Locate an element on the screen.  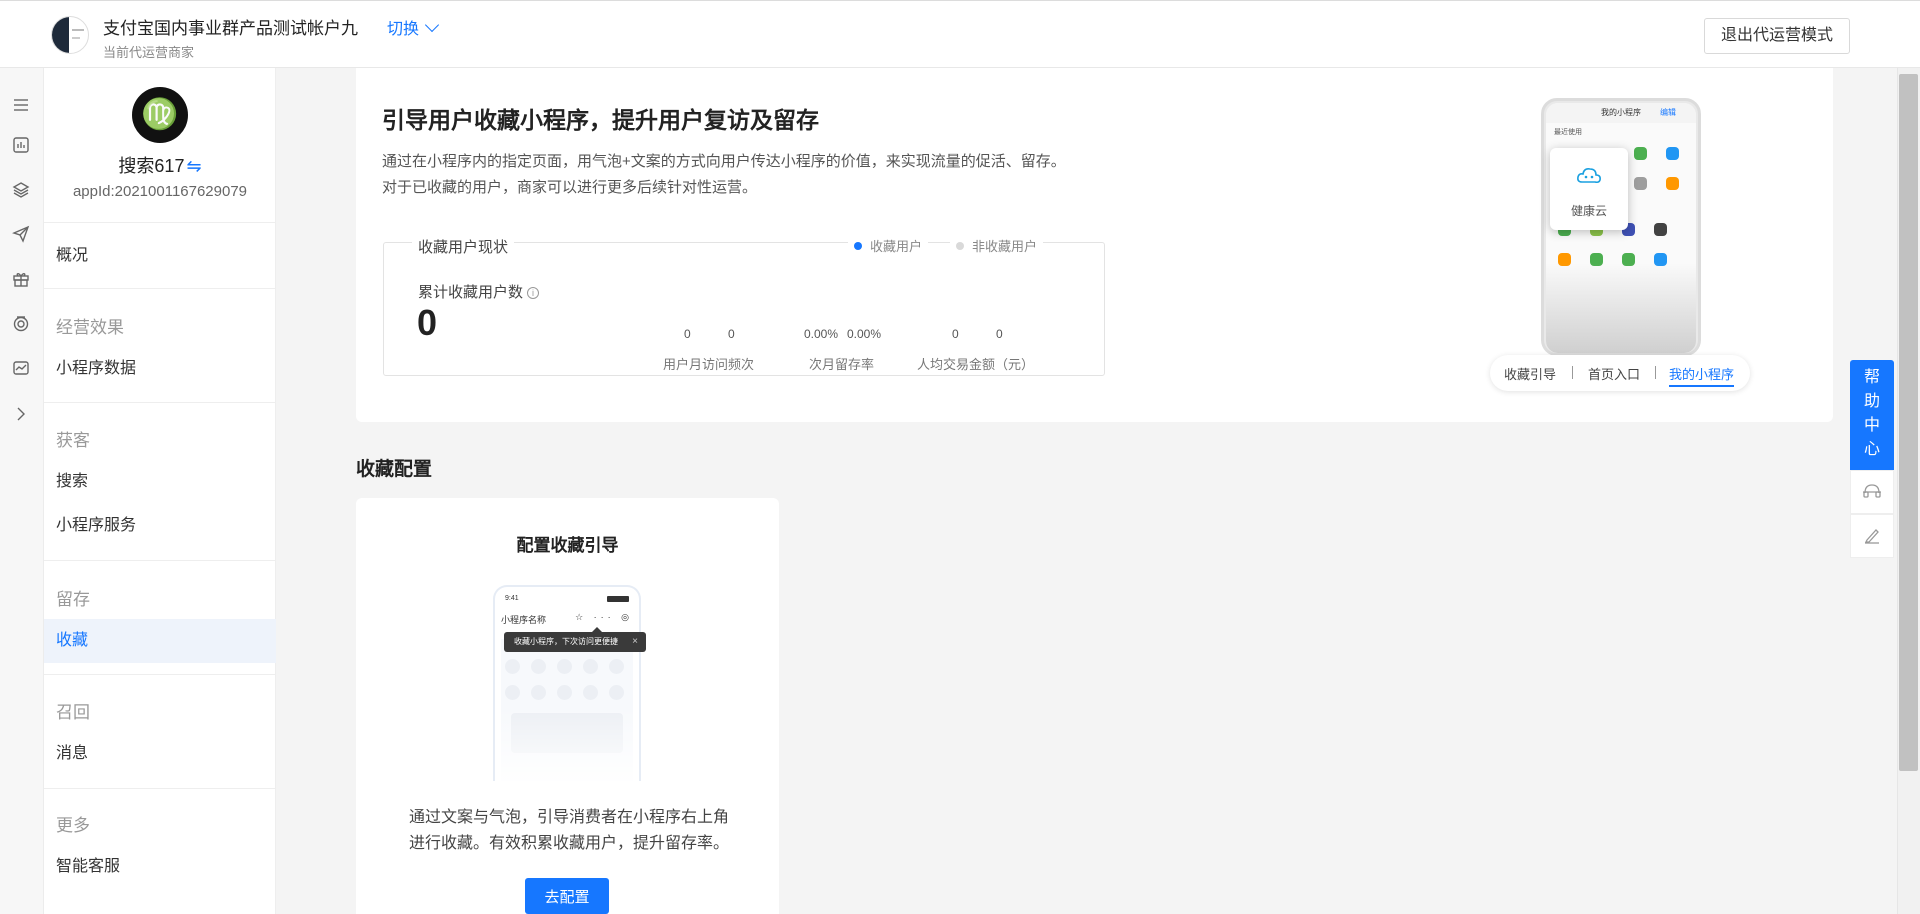
hero-desc-line-2: 对于已收藏的用户，商家可以进行更多后续针对性运营。 is located at coordinates (570, 187).